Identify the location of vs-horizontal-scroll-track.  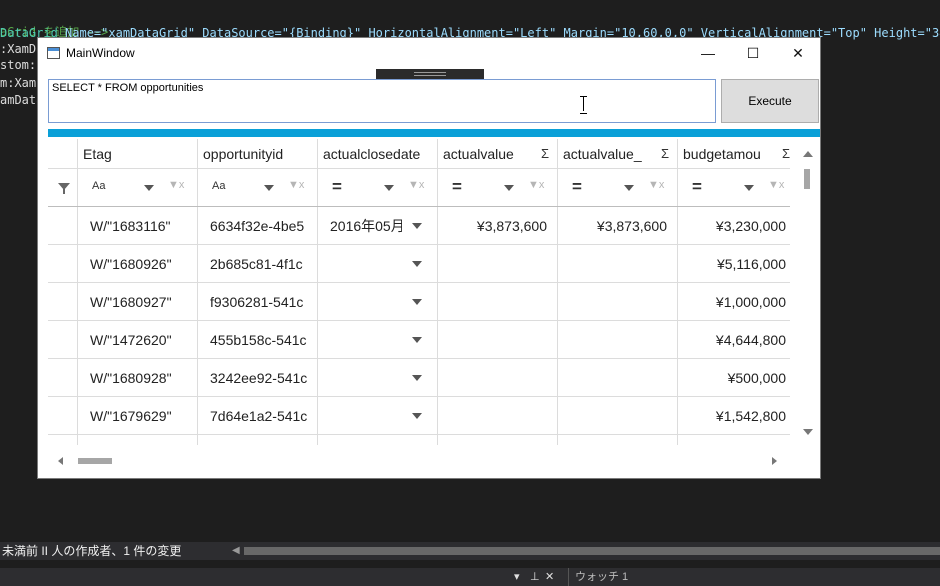
(592, 551).